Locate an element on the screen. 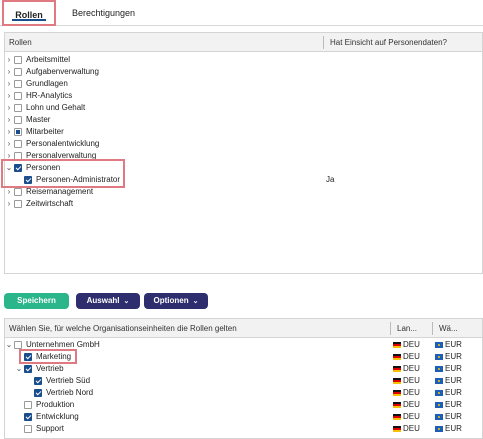 Image resolution: width=483 pixels, height=439 pixels. org-label: Vertrieb is located at coordinates (50, 368).